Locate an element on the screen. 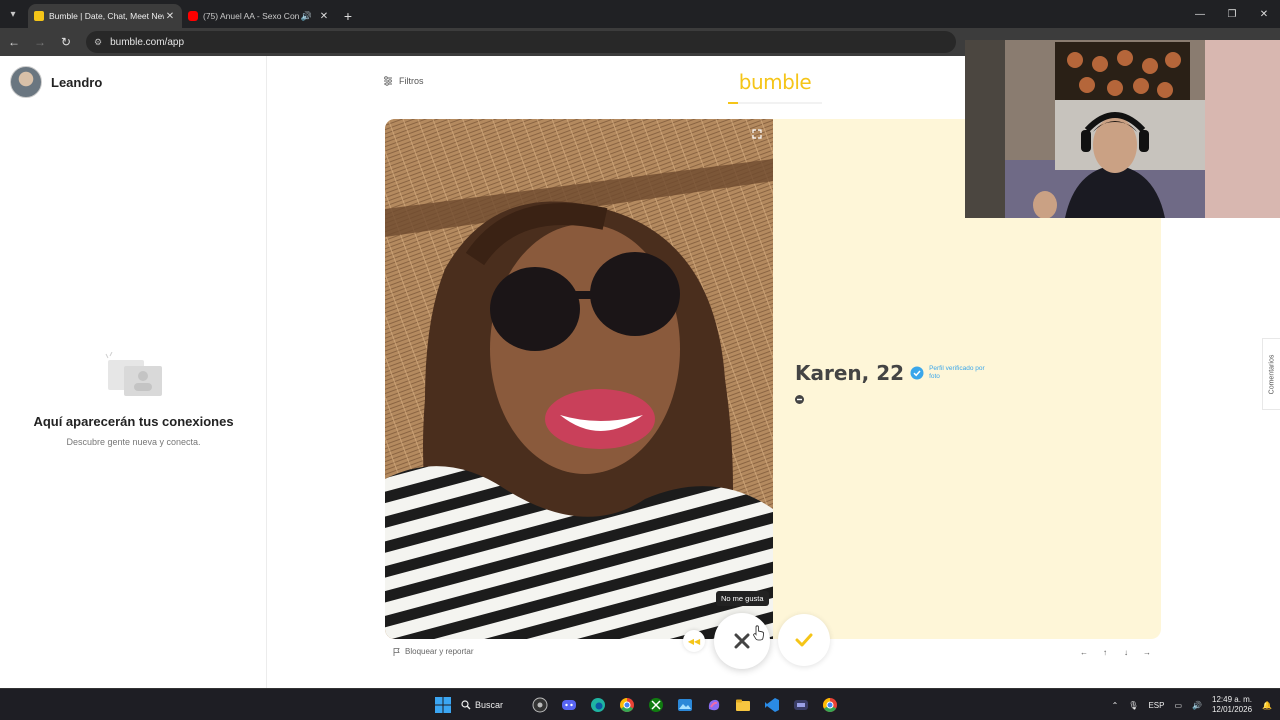 This screenshot has width=1280, height=720. speaker-icon: 🔊 is located at coordinates (306, 16).